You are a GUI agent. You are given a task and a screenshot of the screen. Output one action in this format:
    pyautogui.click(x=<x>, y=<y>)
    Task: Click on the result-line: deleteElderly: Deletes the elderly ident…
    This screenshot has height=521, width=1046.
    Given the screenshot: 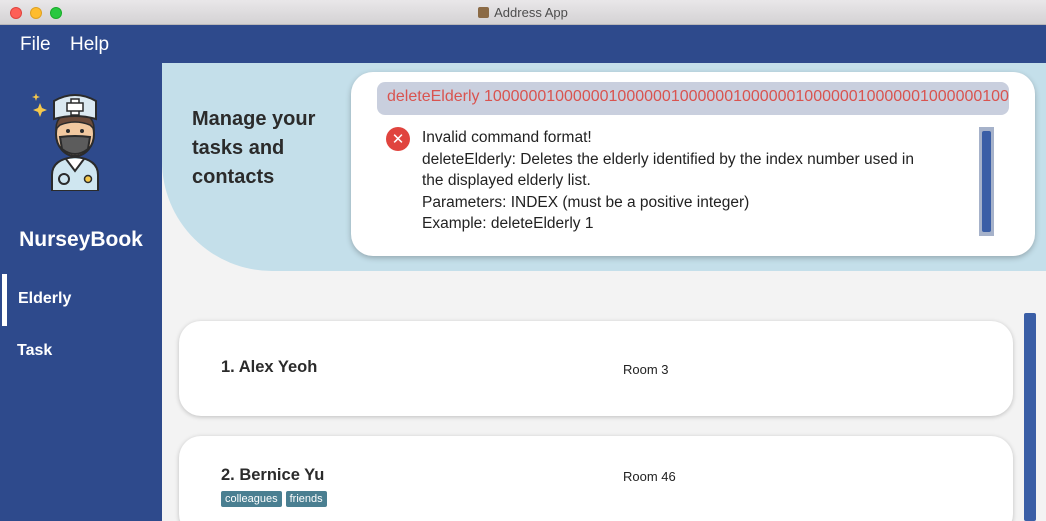 What is the action you would take?
    pyautogui.click(x=668, y=159)
    